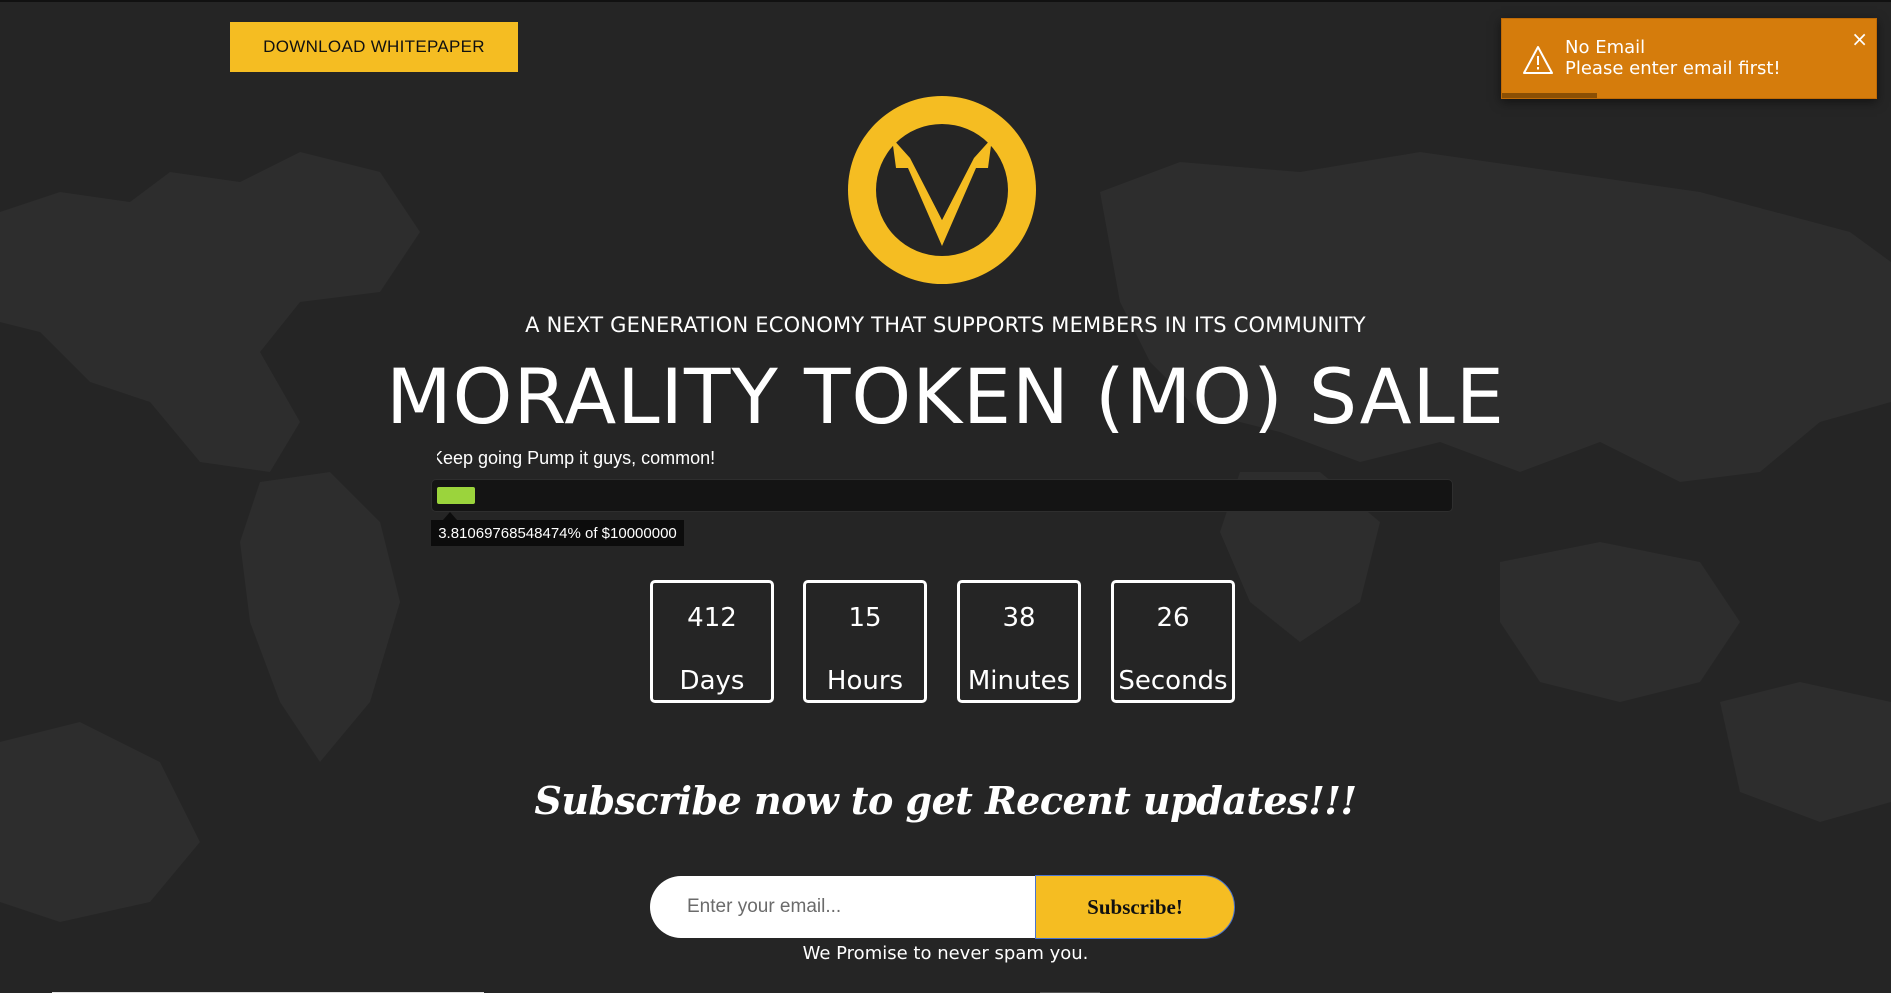  Describe the element at coordinates (942, 495) in the screenshot. I see `sale-progress-bar` at that location.